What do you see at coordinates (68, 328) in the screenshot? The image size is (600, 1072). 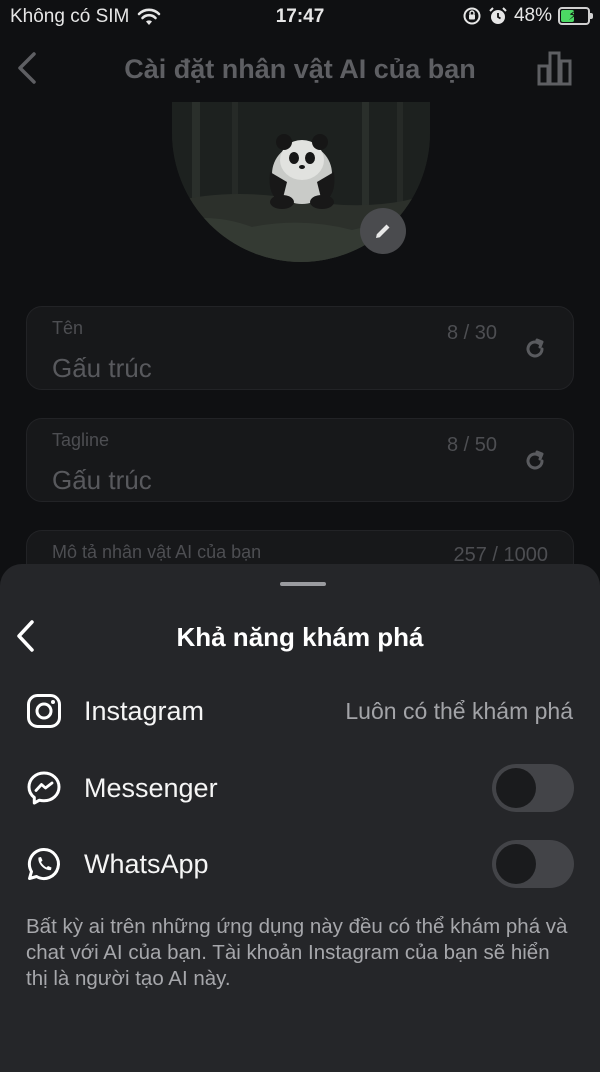 I see `name-field-label: Tên` at bounding box center [68, 328].